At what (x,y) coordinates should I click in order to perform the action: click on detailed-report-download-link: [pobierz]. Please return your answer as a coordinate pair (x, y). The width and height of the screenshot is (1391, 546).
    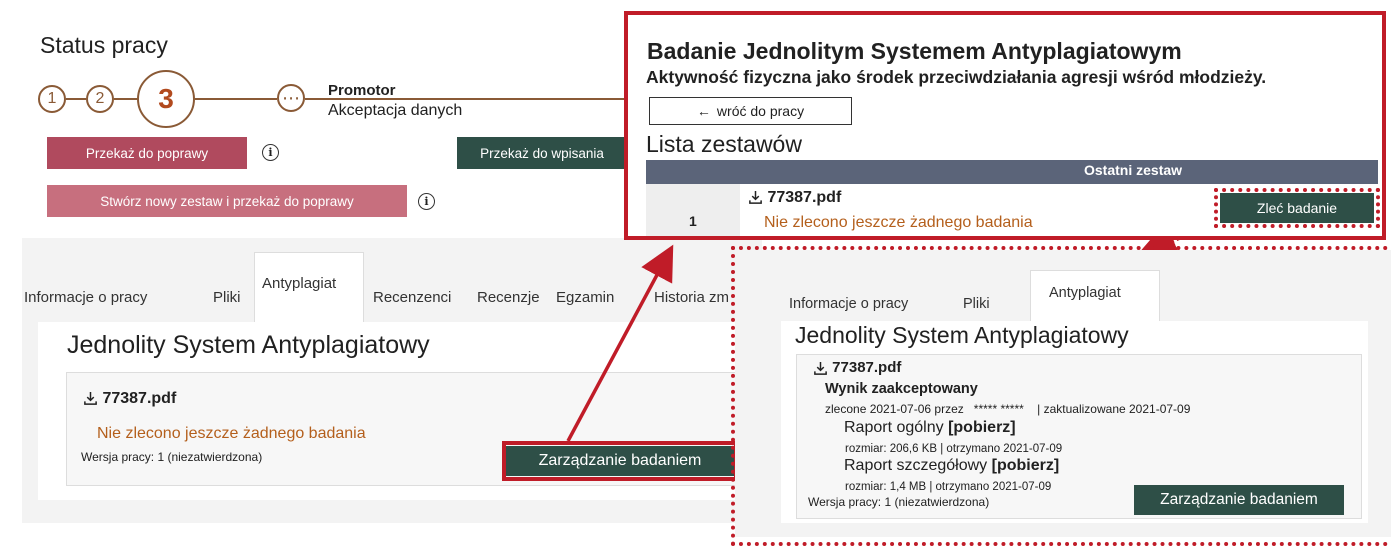
    Looking at the image, I should click on (1026, 465).